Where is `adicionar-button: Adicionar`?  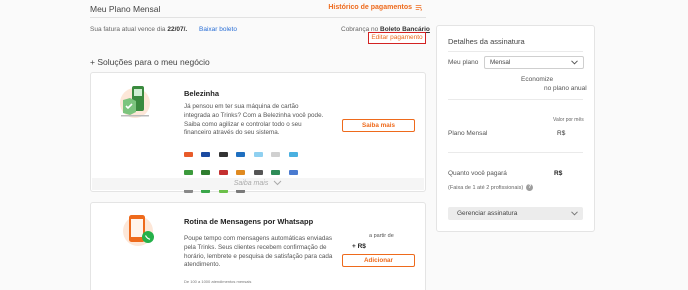
adicionar-button: Adicionar is located at coordinates (378, 260).